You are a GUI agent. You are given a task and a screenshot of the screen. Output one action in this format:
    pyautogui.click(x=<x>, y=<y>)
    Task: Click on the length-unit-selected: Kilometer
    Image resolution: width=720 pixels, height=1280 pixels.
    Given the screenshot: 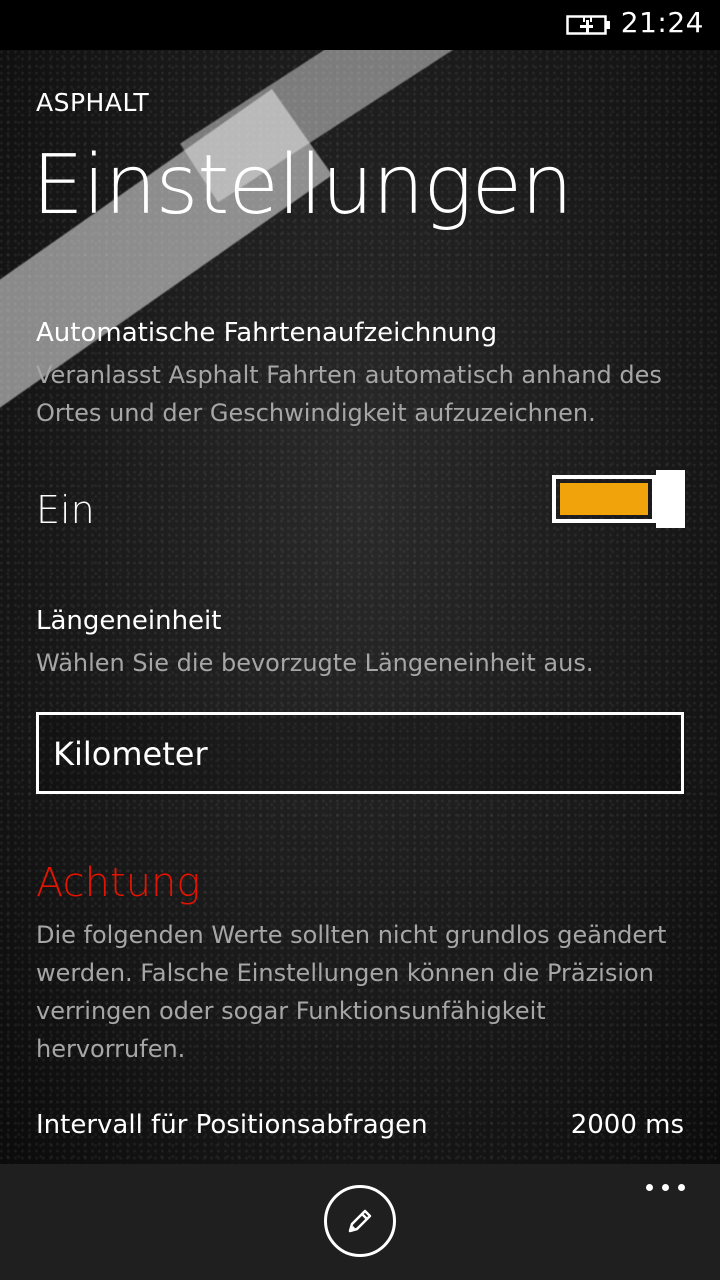 What is the action you would take?
    pyautogui.click(x=130, y=754)
    